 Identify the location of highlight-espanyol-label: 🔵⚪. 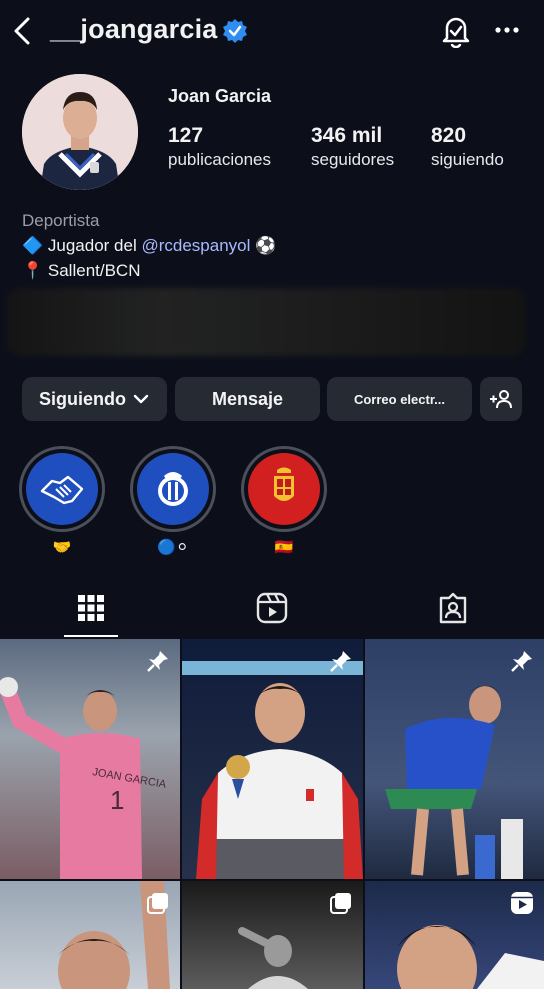
(173, 547).